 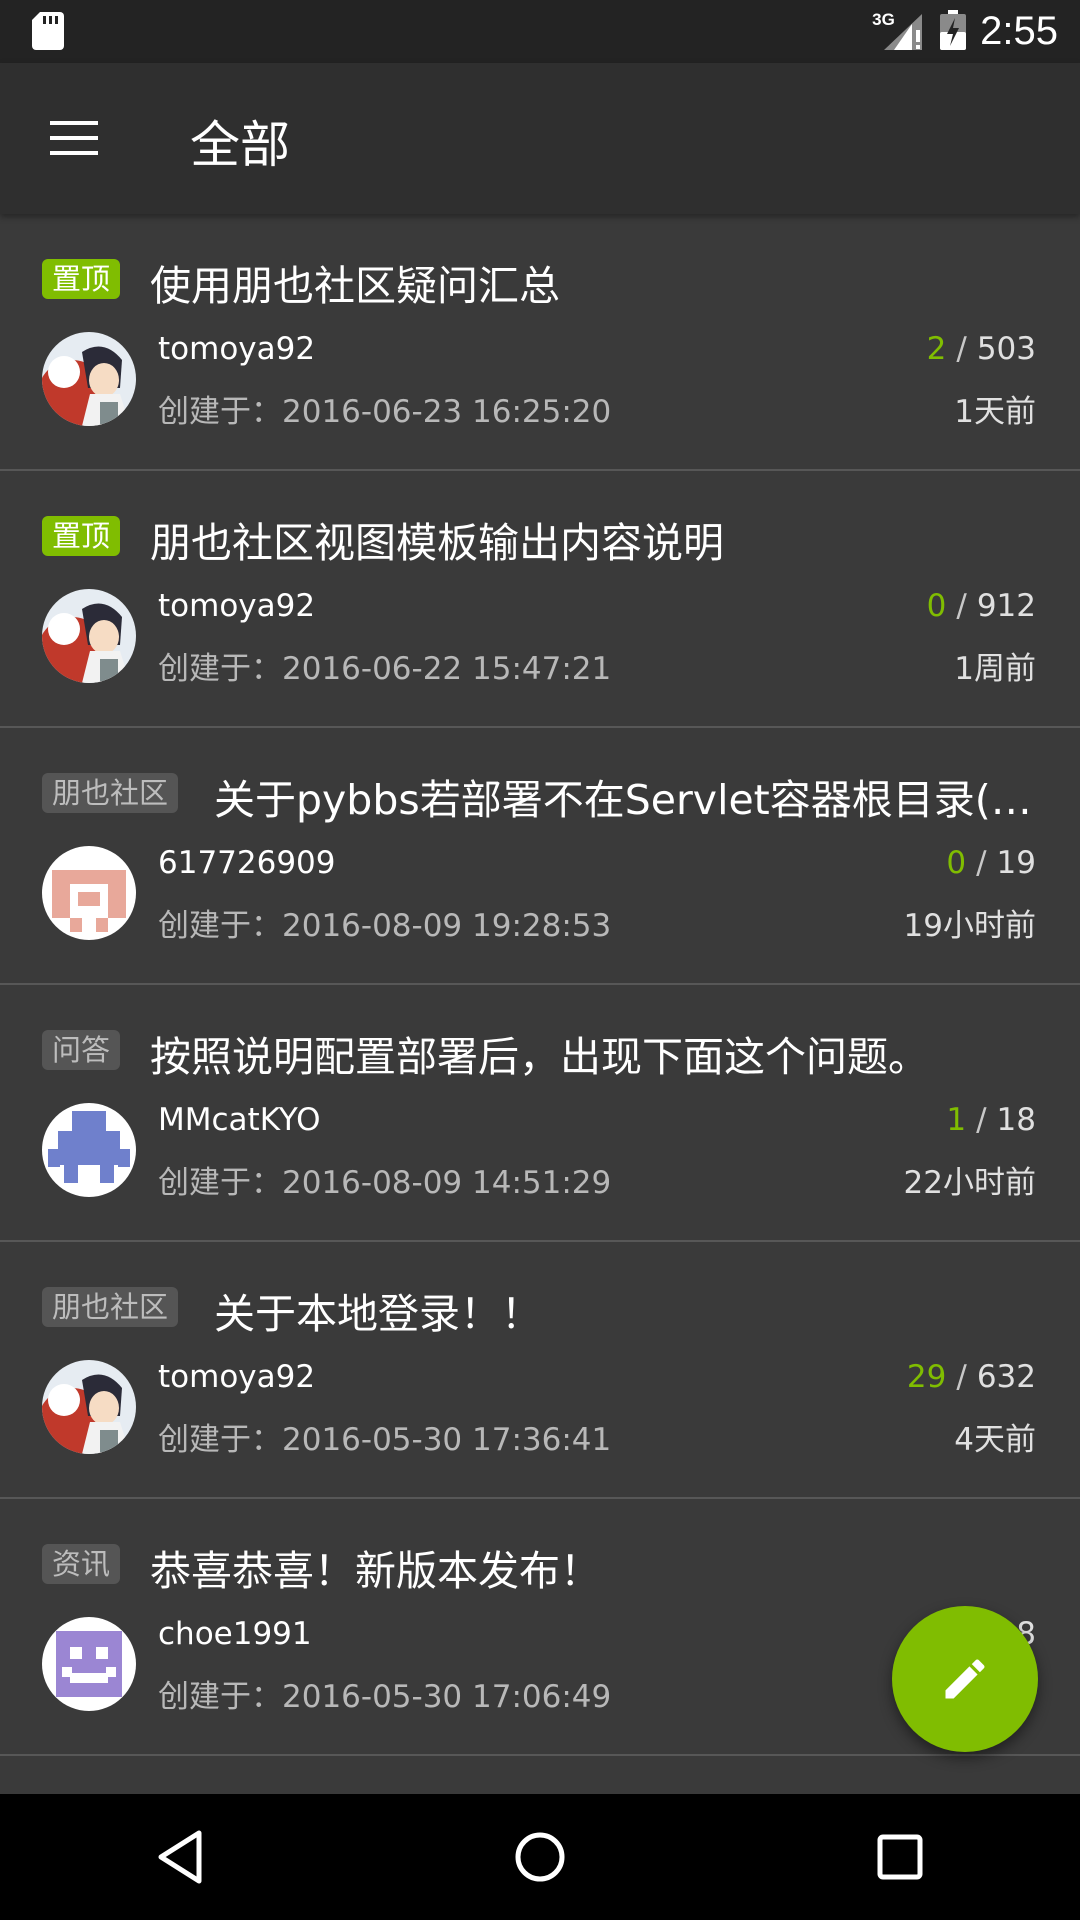 I want to click on created-time: 创建于：2016-05-30 17:06:49, so click(x=385, y=1697).